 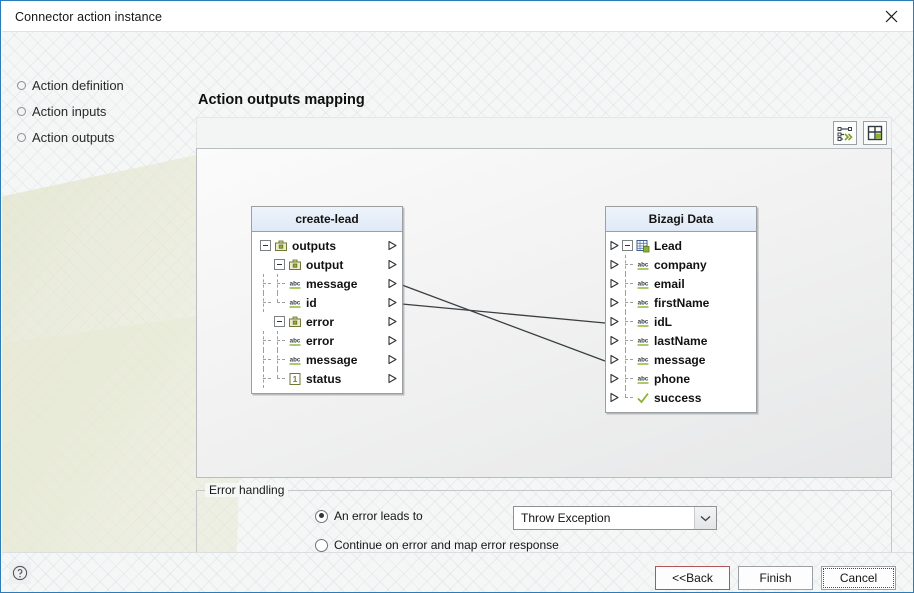 I want to click on entity-icon, so click(x=643, y=245).